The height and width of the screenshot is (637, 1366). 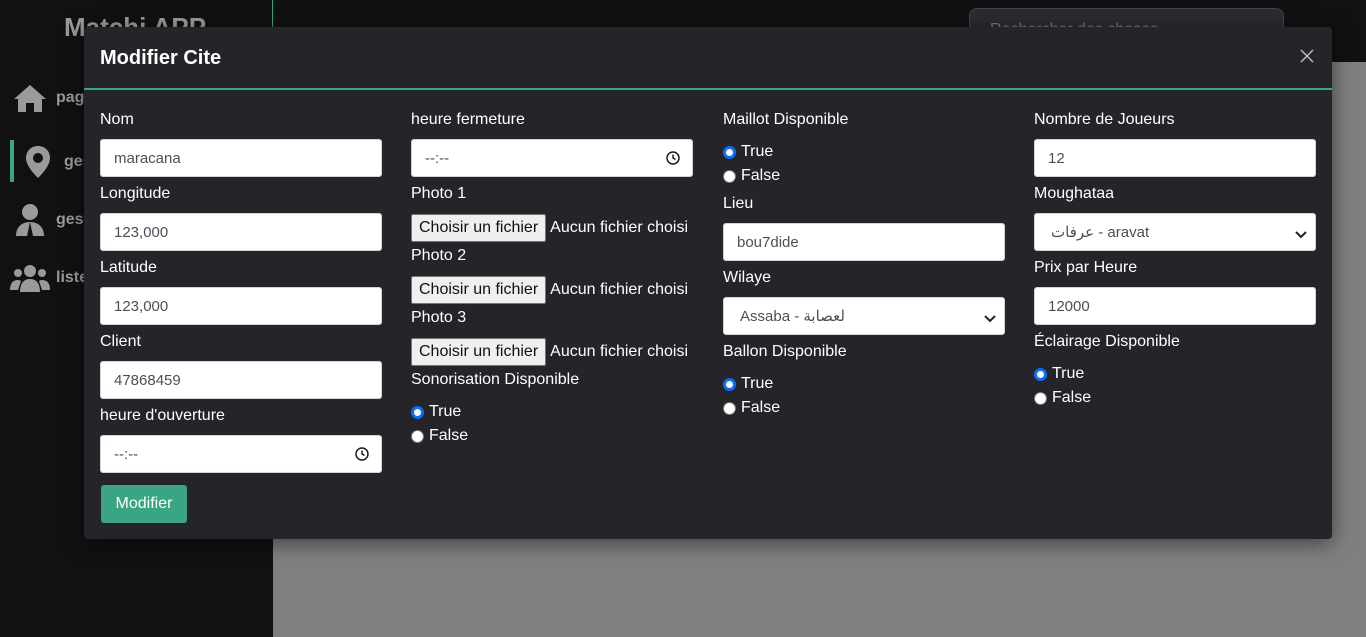 What do you see at coordinates (38, 162) in the screenshot?
I see `map-pin-icon` at bounding box center [38, 162].